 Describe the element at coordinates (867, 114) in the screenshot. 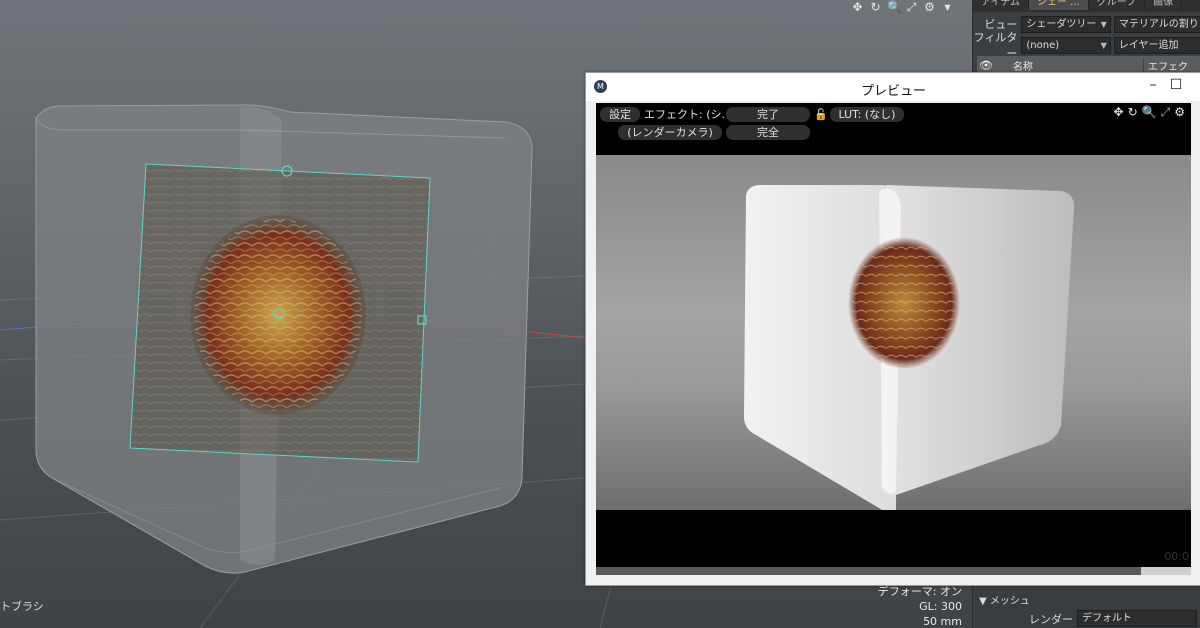

I see `lut-selector: LUT: (なし)` at that location.